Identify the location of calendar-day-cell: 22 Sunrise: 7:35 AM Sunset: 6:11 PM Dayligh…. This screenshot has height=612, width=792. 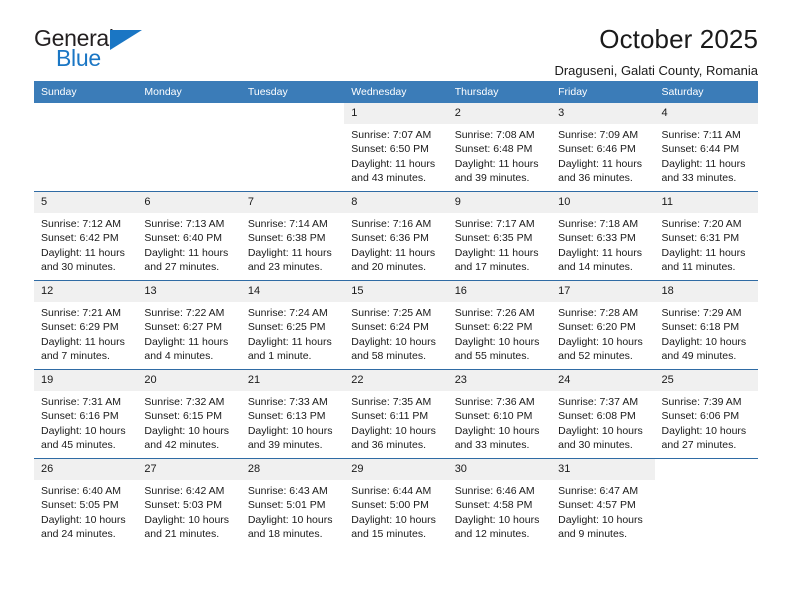
(396, 414).